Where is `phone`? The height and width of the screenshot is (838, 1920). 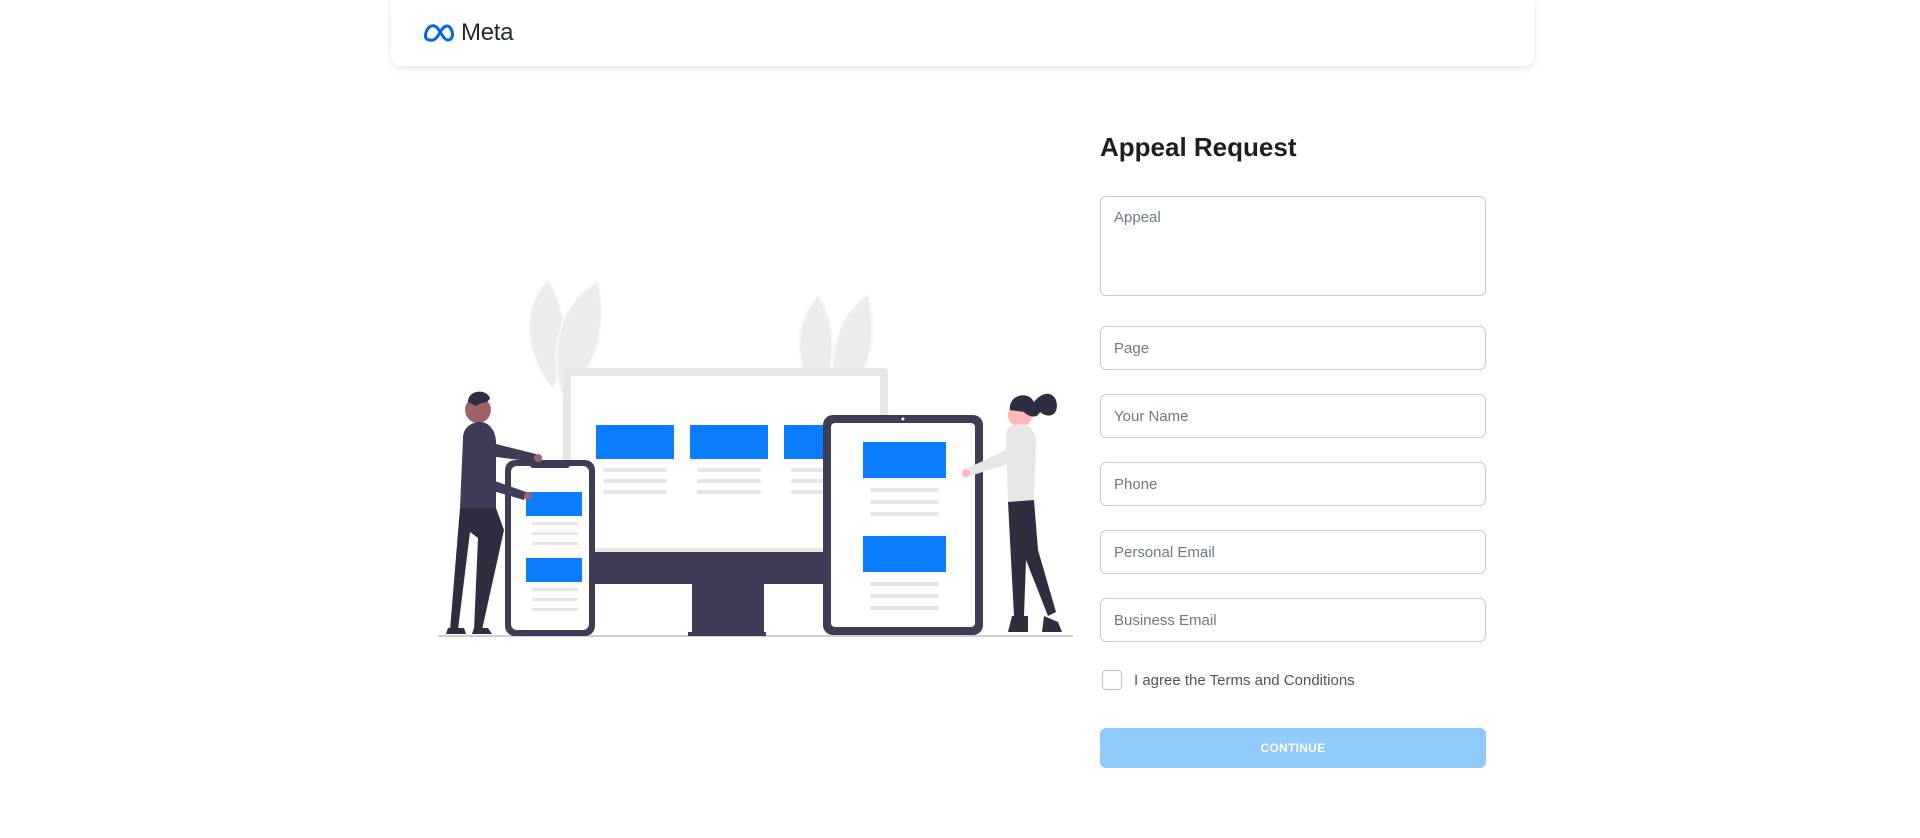
phone is located at coordinates (550, 548).